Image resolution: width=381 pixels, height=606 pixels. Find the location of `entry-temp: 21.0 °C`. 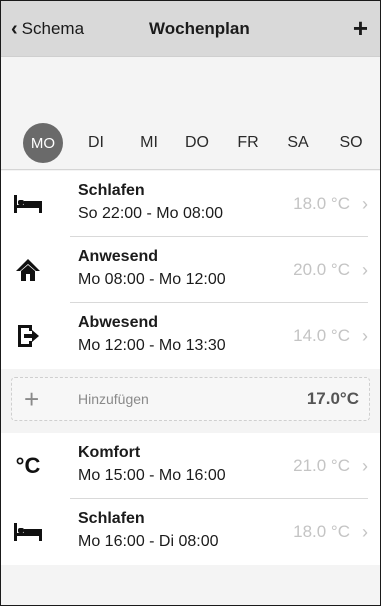

entry-temp: 21.0 °C is located at coordinates (321, 465).